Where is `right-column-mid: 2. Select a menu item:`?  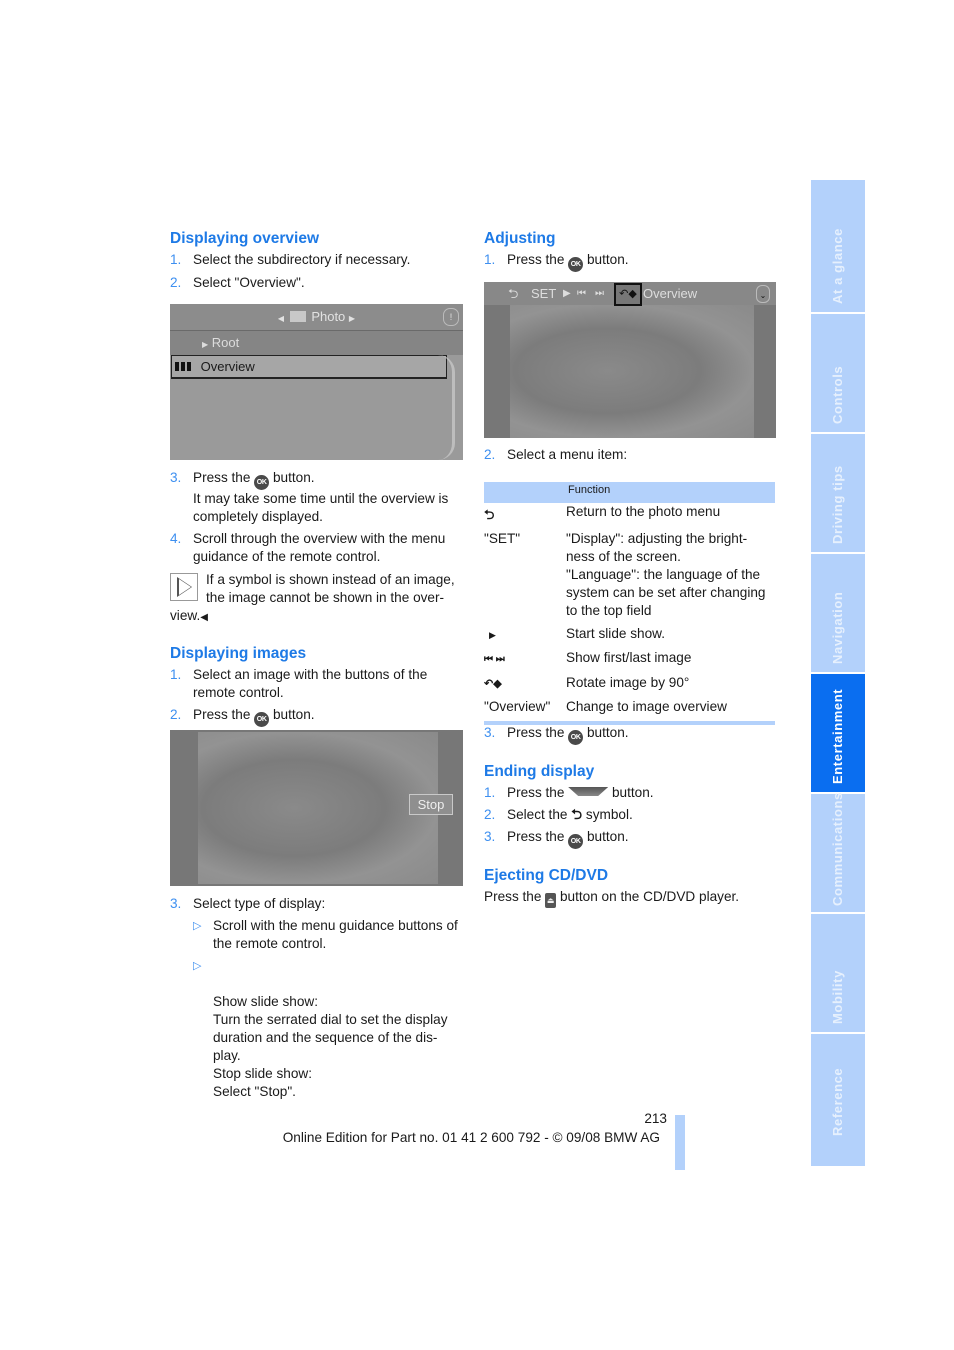 right-column-mid: 2. Select a menu item: is located at coordinates (631, 455).